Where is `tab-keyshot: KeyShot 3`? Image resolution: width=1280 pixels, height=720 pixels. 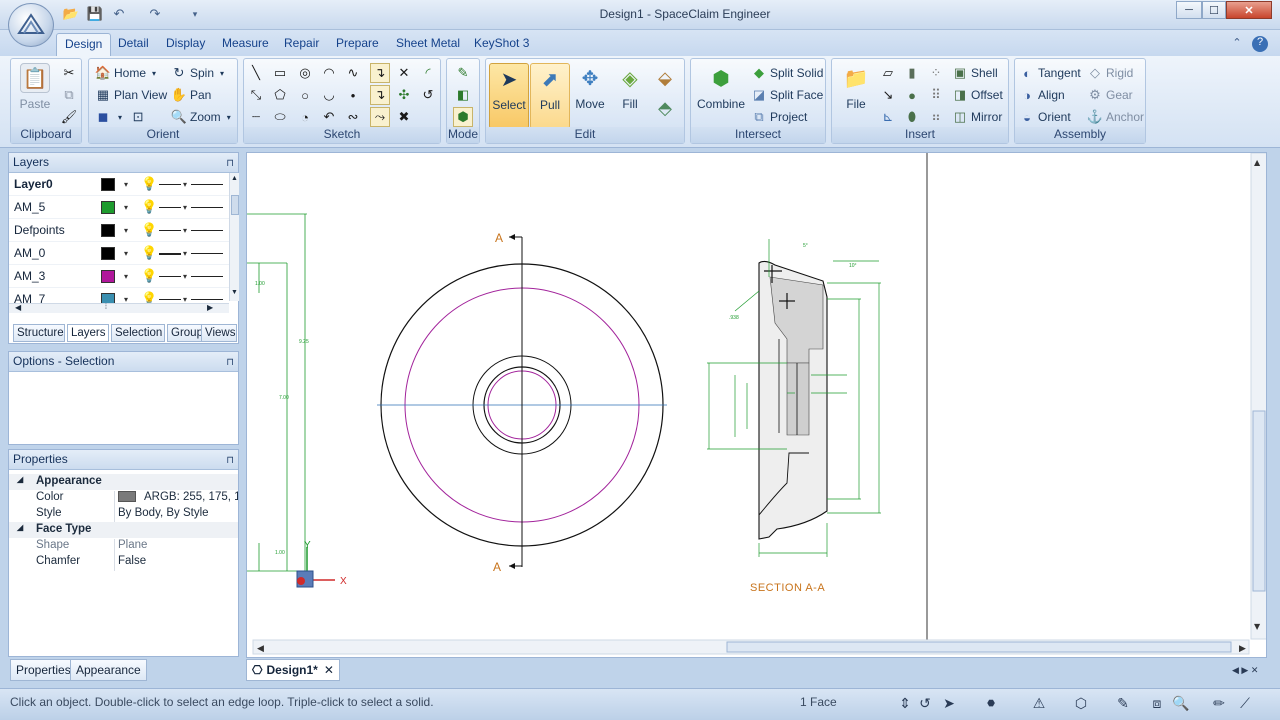 tab-keyshot: KeyShot 3 is located at coordinates (501, 44).